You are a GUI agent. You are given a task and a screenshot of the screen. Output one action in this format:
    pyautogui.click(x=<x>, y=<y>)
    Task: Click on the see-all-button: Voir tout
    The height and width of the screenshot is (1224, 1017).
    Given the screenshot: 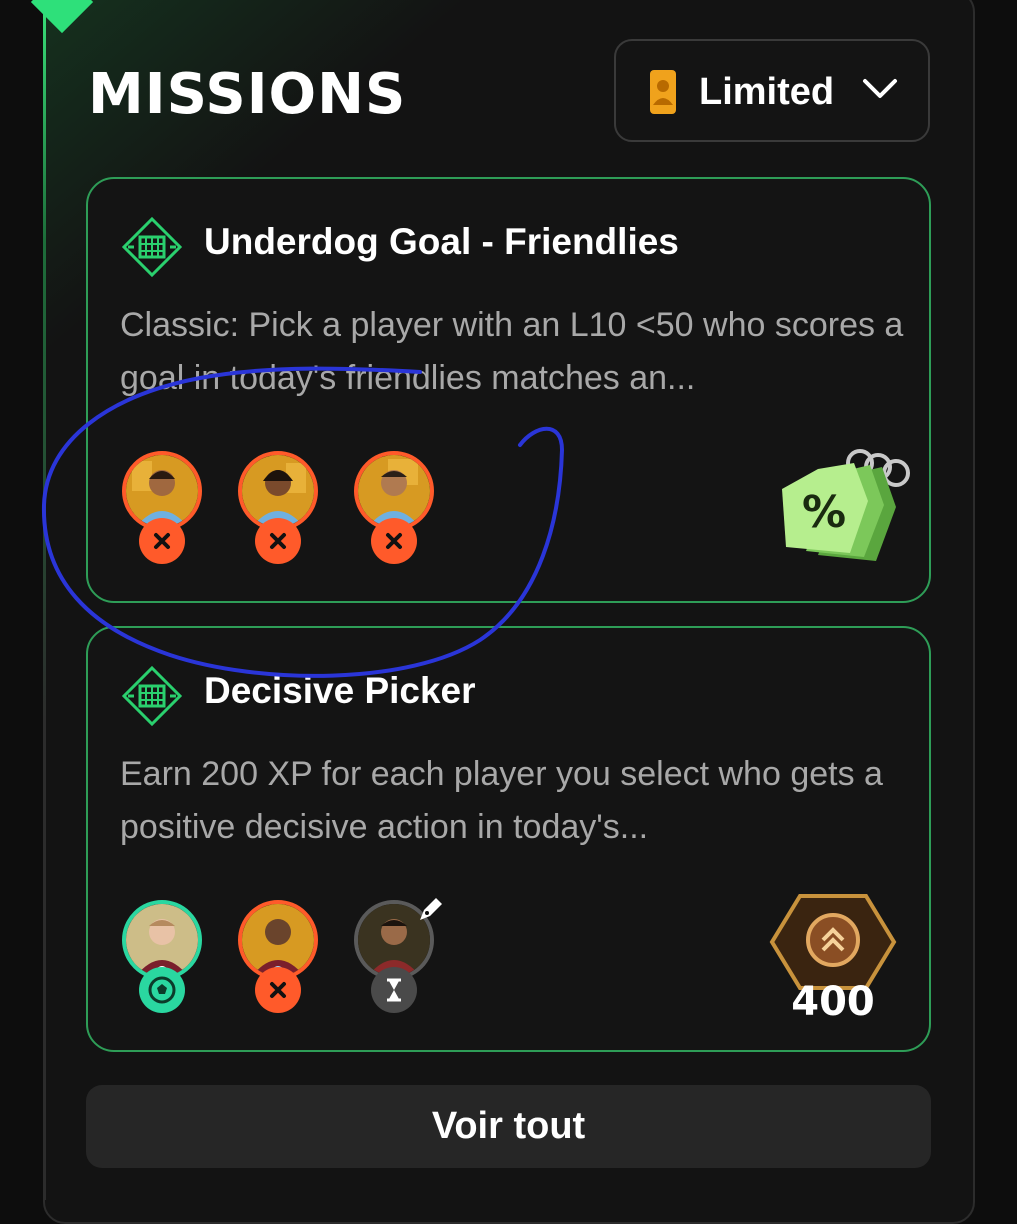 What is the action you would take?
    pyautogui.click(x=508, y=1126)
    